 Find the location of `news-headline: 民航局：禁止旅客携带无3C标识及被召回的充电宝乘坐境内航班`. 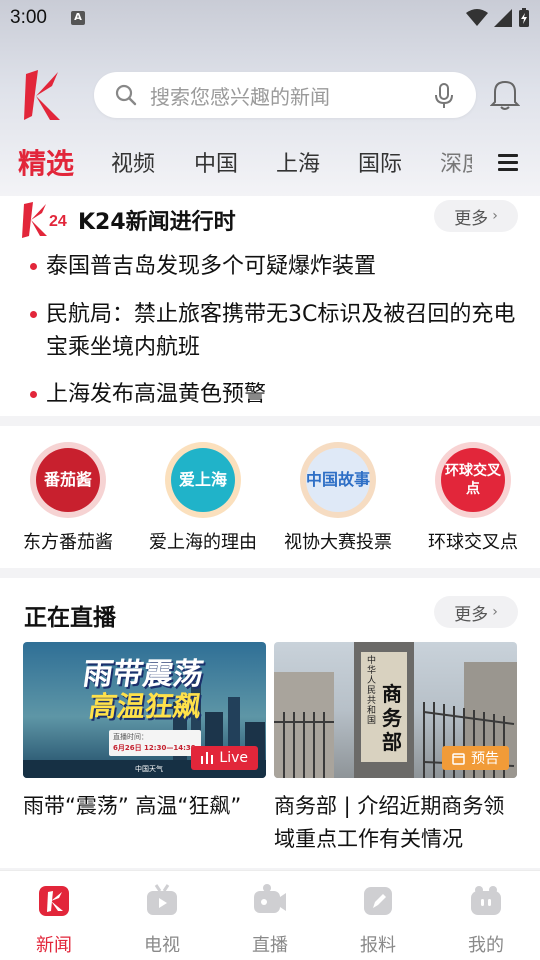

news-headline: 民航局：禁止旅客携带无3C标识及被召回的充电宝乘坐境内航班 is located at coordinates (281, 331).